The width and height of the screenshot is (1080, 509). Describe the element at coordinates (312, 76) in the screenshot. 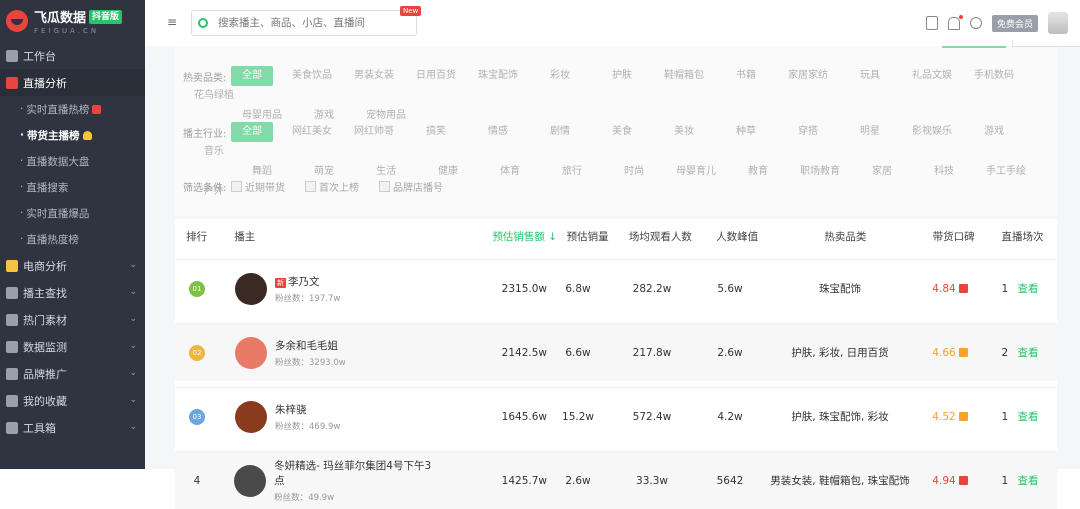

I see `filter-chip: 美食饮品` at that location.